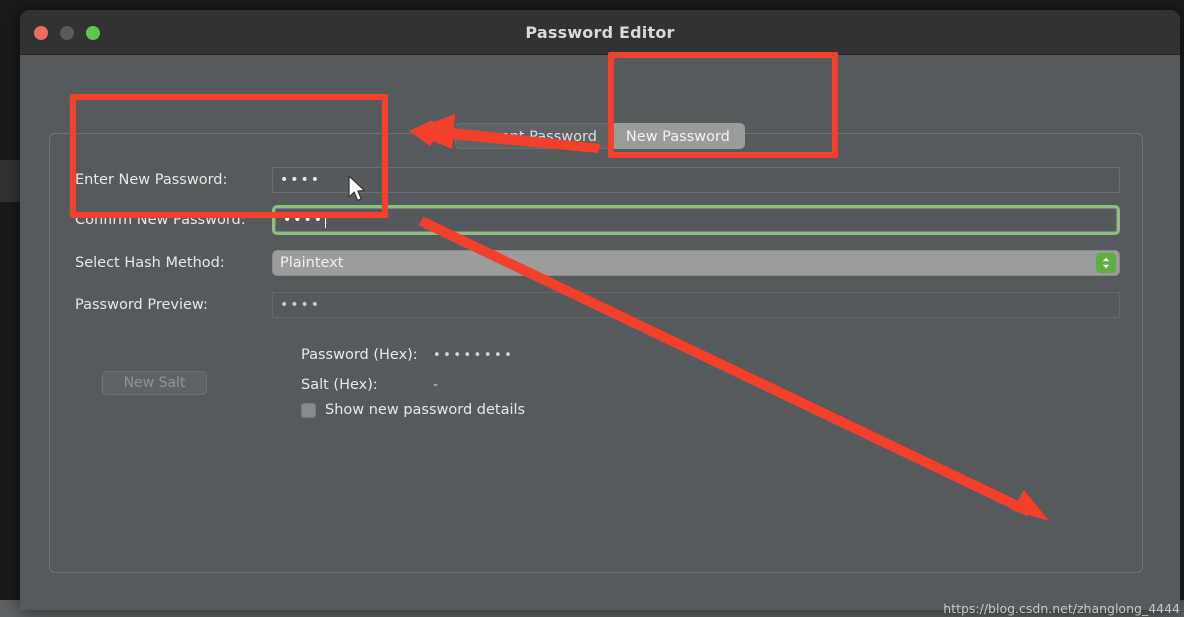 This screenshot has height=617, width=1184. What do you see at coordinates (301, 305) in the screenshot?
I see `password-preview-value: ••••` at bounding box center [301, 305].